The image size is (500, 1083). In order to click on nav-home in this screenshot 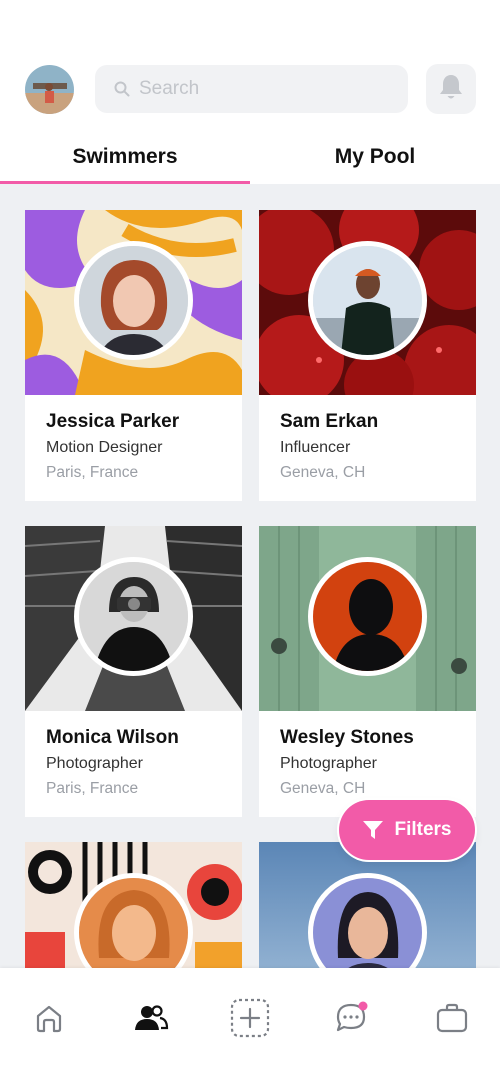, I will do `click(49, 1020)`.